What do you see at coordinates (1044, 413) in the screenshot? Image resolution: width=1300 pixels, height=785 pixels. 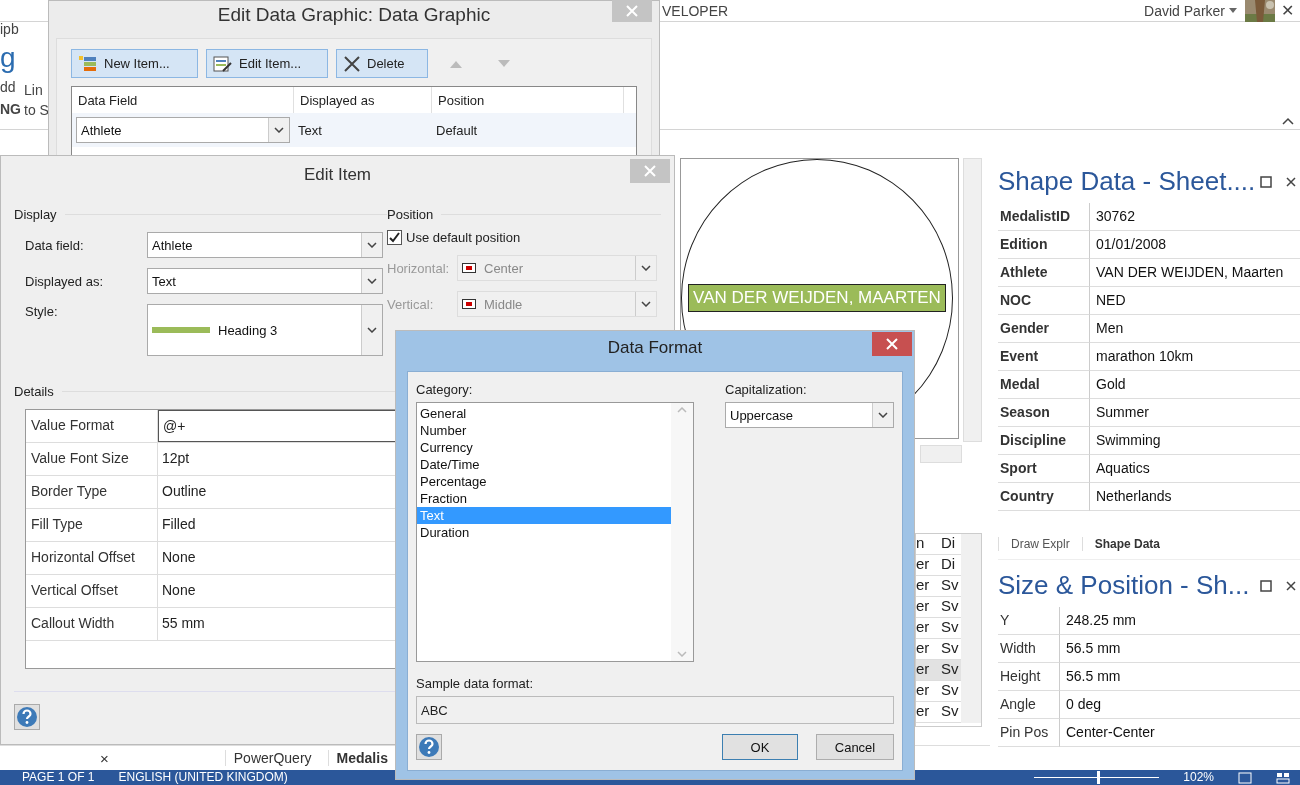 I see `property-label: Season` at bounding box center [1044, 413].